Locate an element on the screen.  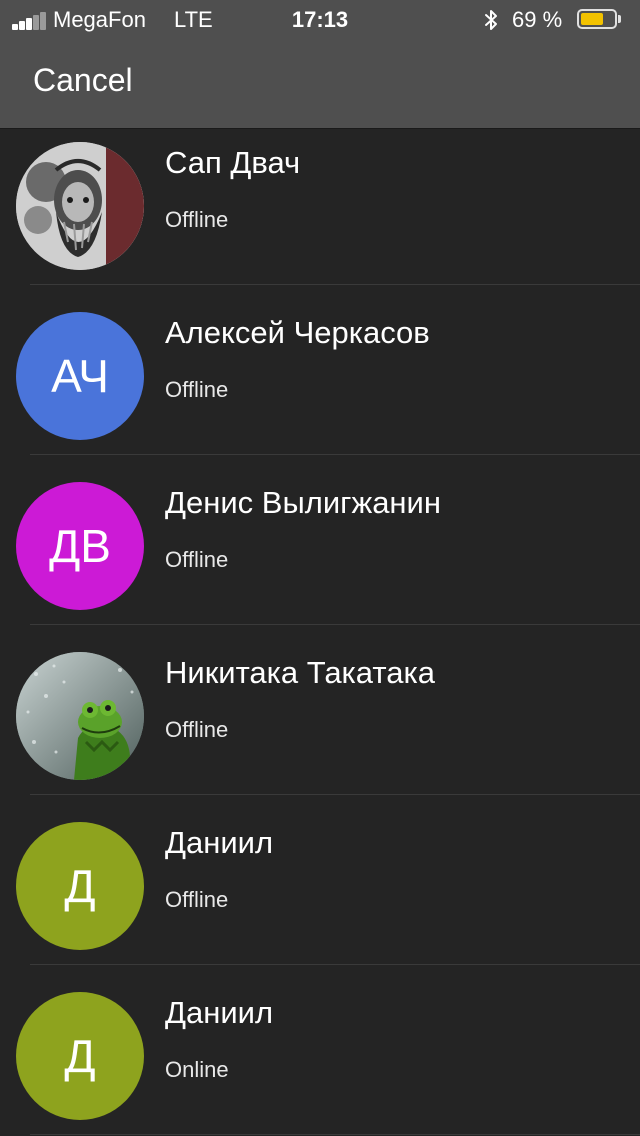
contact-avatar-initials: АЧ is located at coordinates (80, 376).